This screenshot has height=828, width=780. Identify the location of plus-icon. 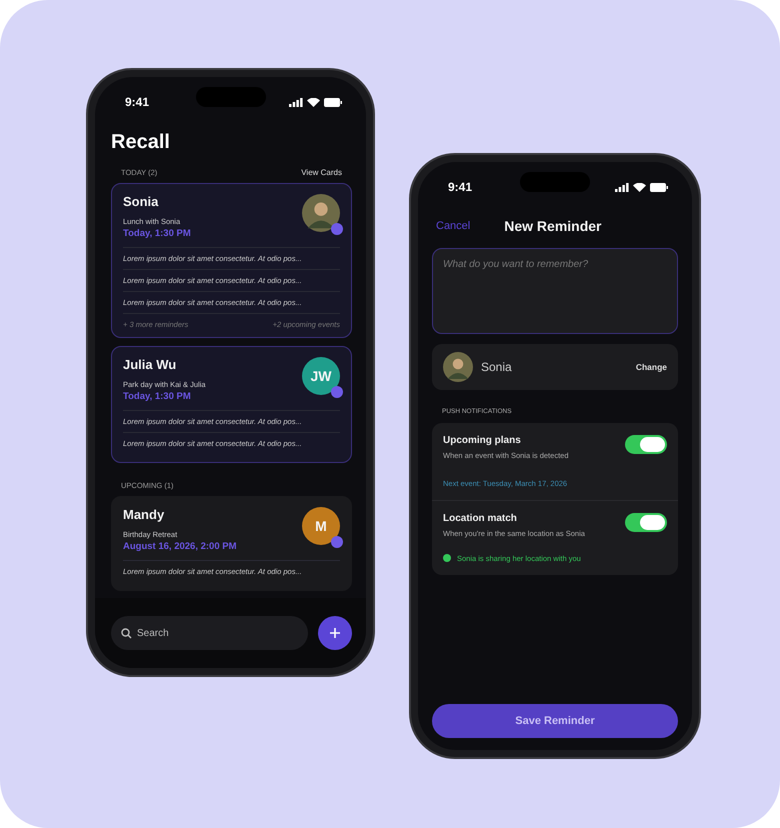
(335, 633).